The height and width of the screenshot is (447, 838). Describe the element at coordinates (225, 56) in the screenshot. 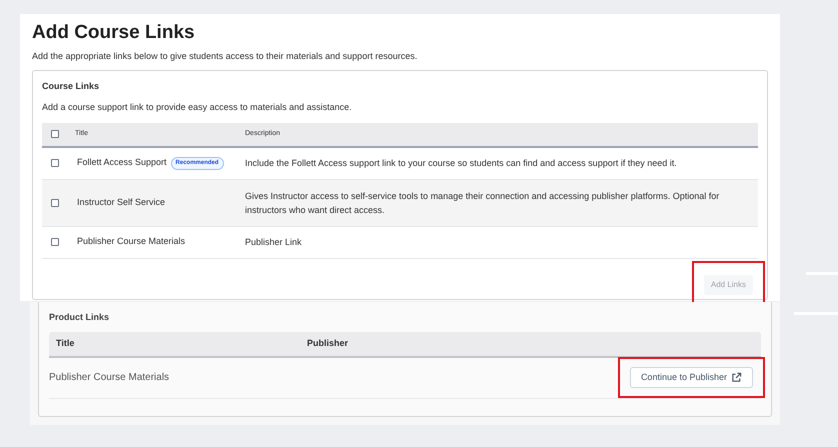

I see `page-subtitle: Add the appropriate links below to give students access to their materials and support resources.` at that location.